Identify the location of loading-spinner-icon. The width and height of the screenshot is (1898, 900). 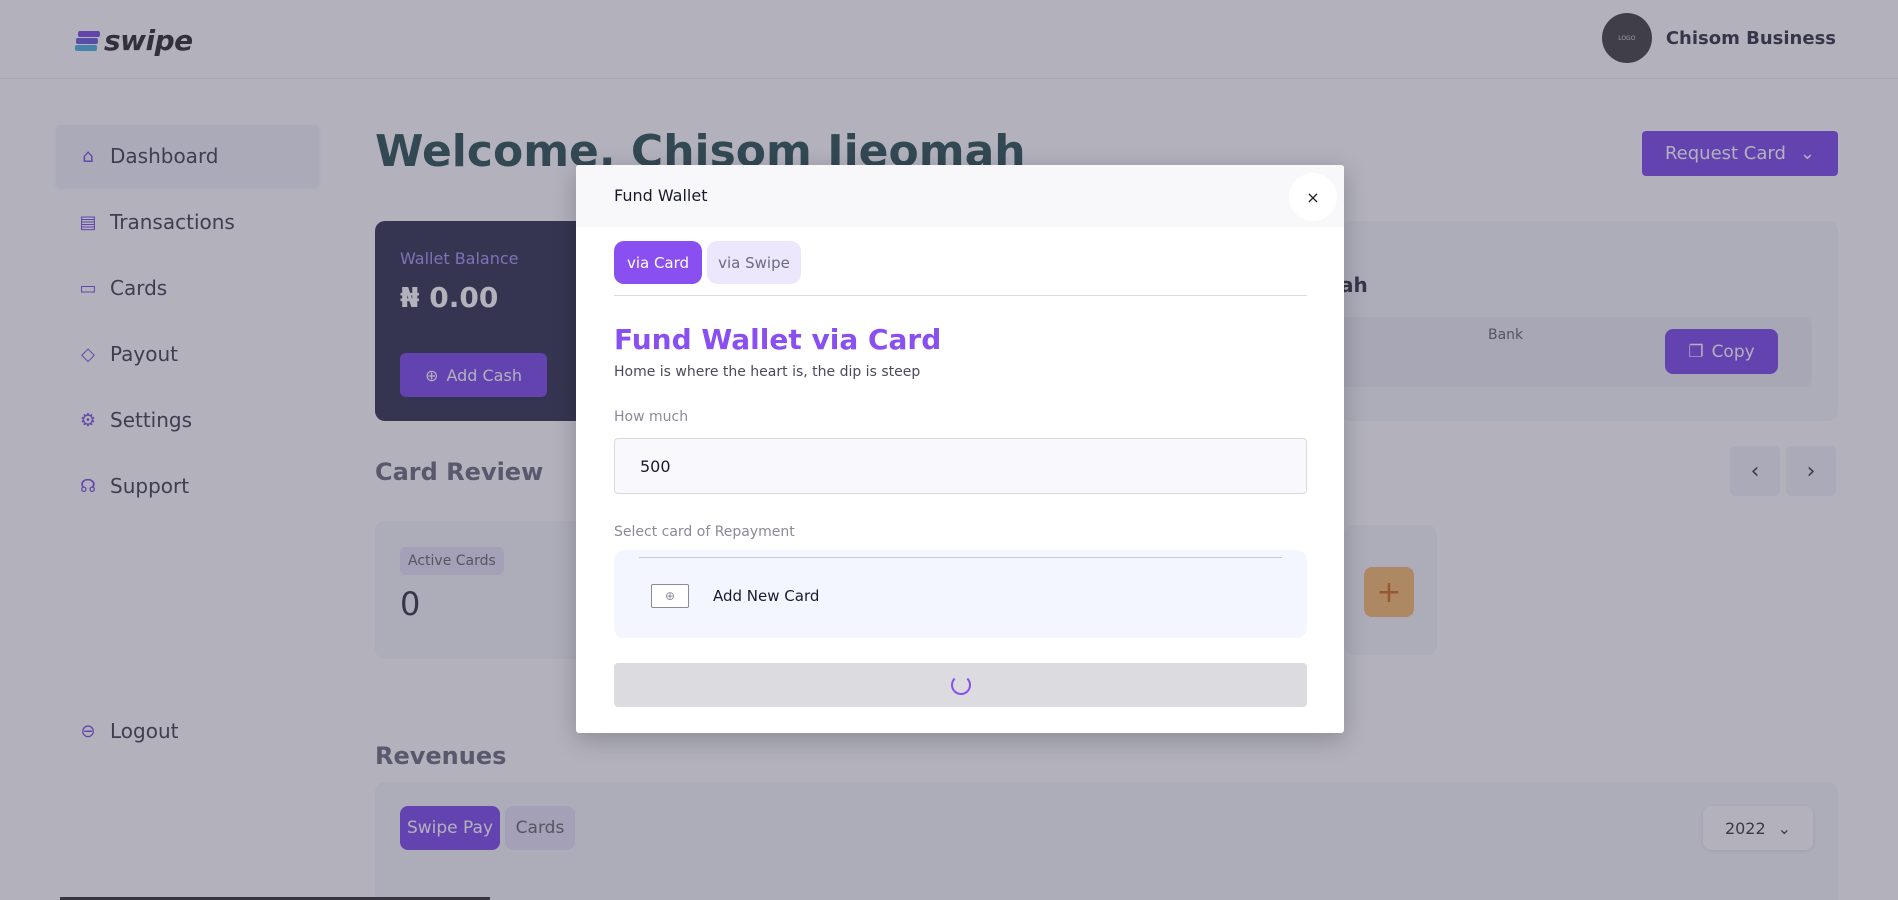
(960, 685).